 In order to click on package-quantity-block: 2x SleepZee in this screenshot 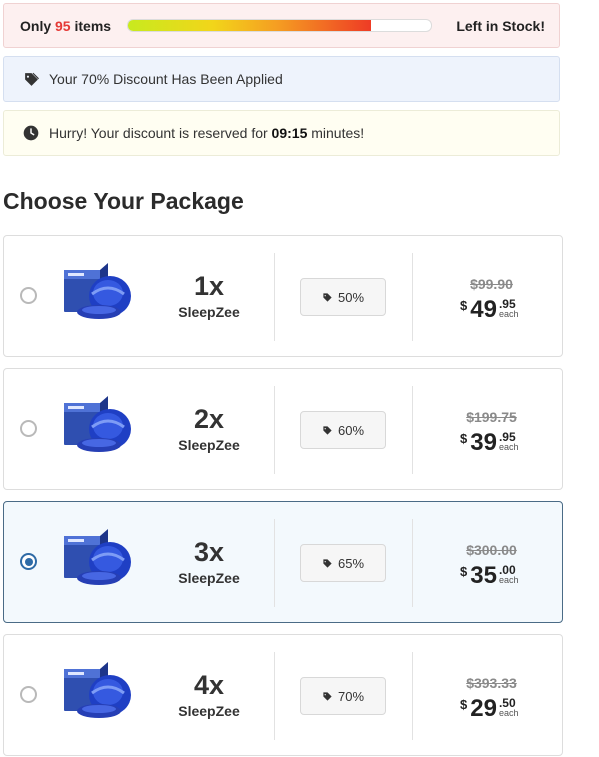, I will do `click(209, 428)`.